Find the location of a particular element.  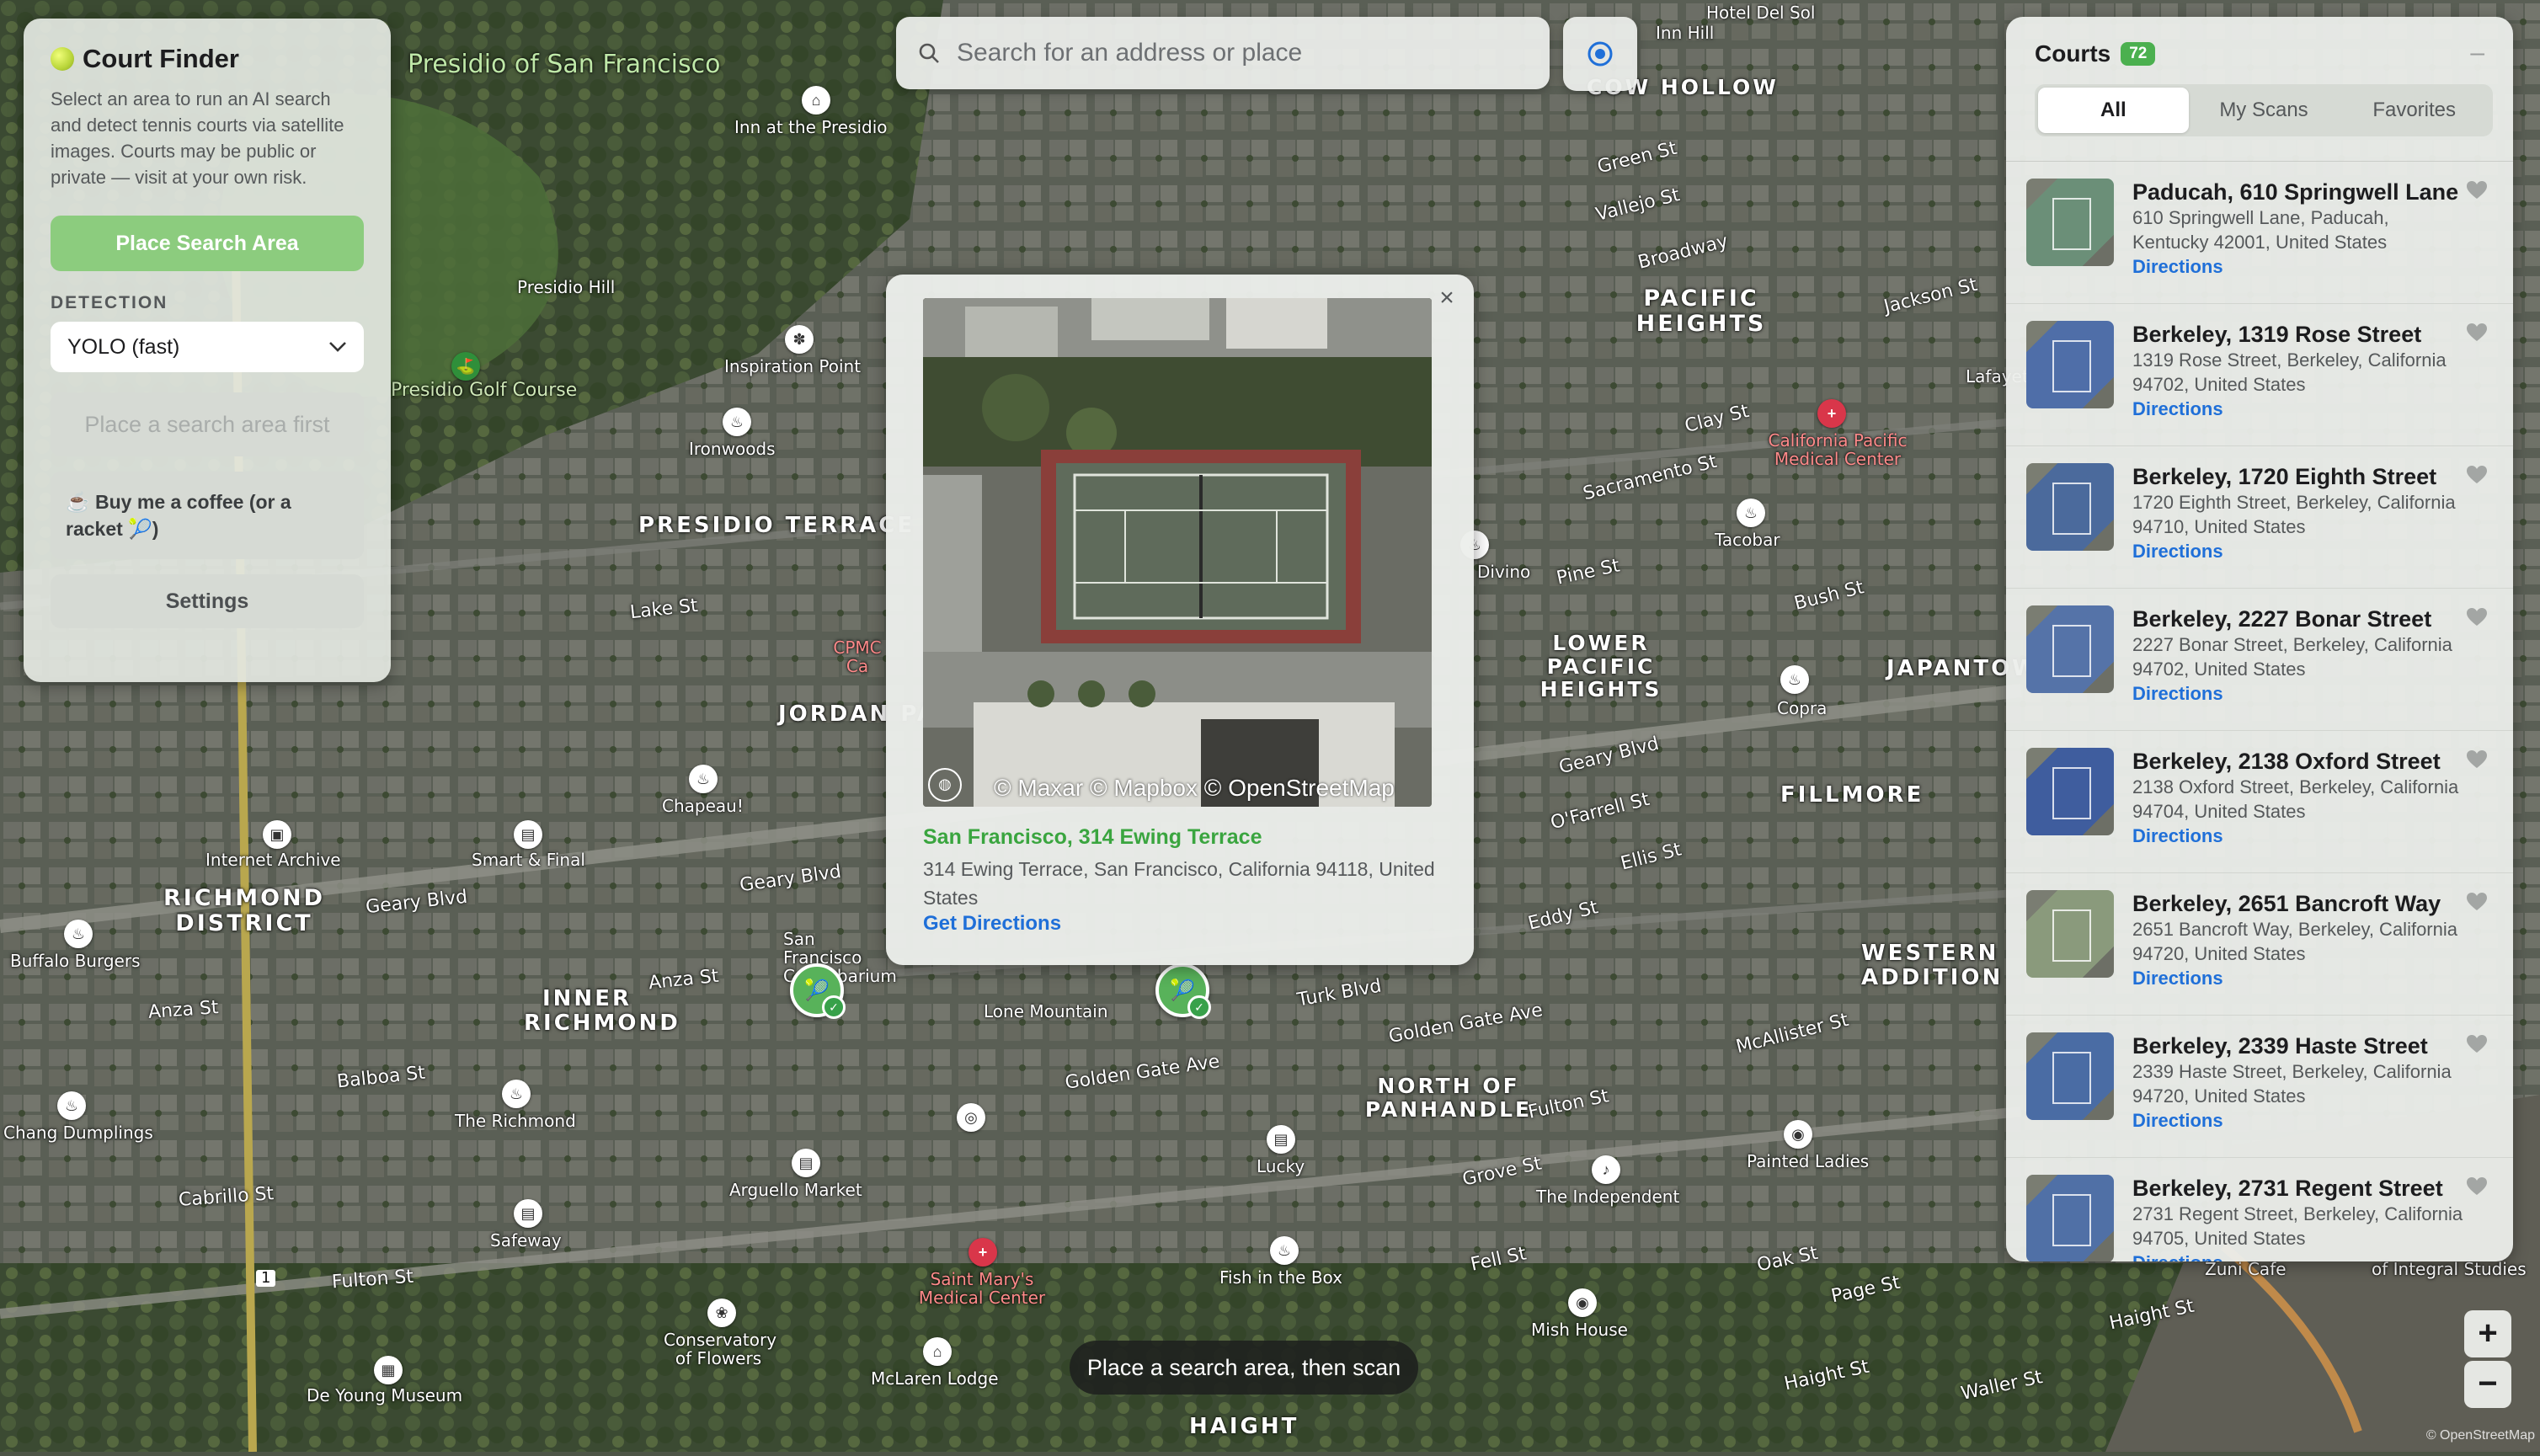

search-bar is located at coordinates (1223, 53).